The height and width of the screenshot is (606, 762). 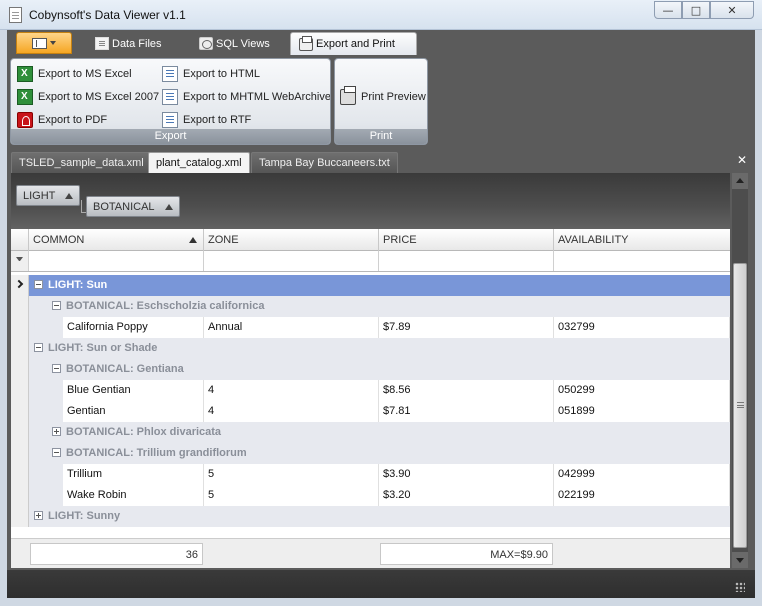 I want to click on printer-icon, so click(x=306, y=43).